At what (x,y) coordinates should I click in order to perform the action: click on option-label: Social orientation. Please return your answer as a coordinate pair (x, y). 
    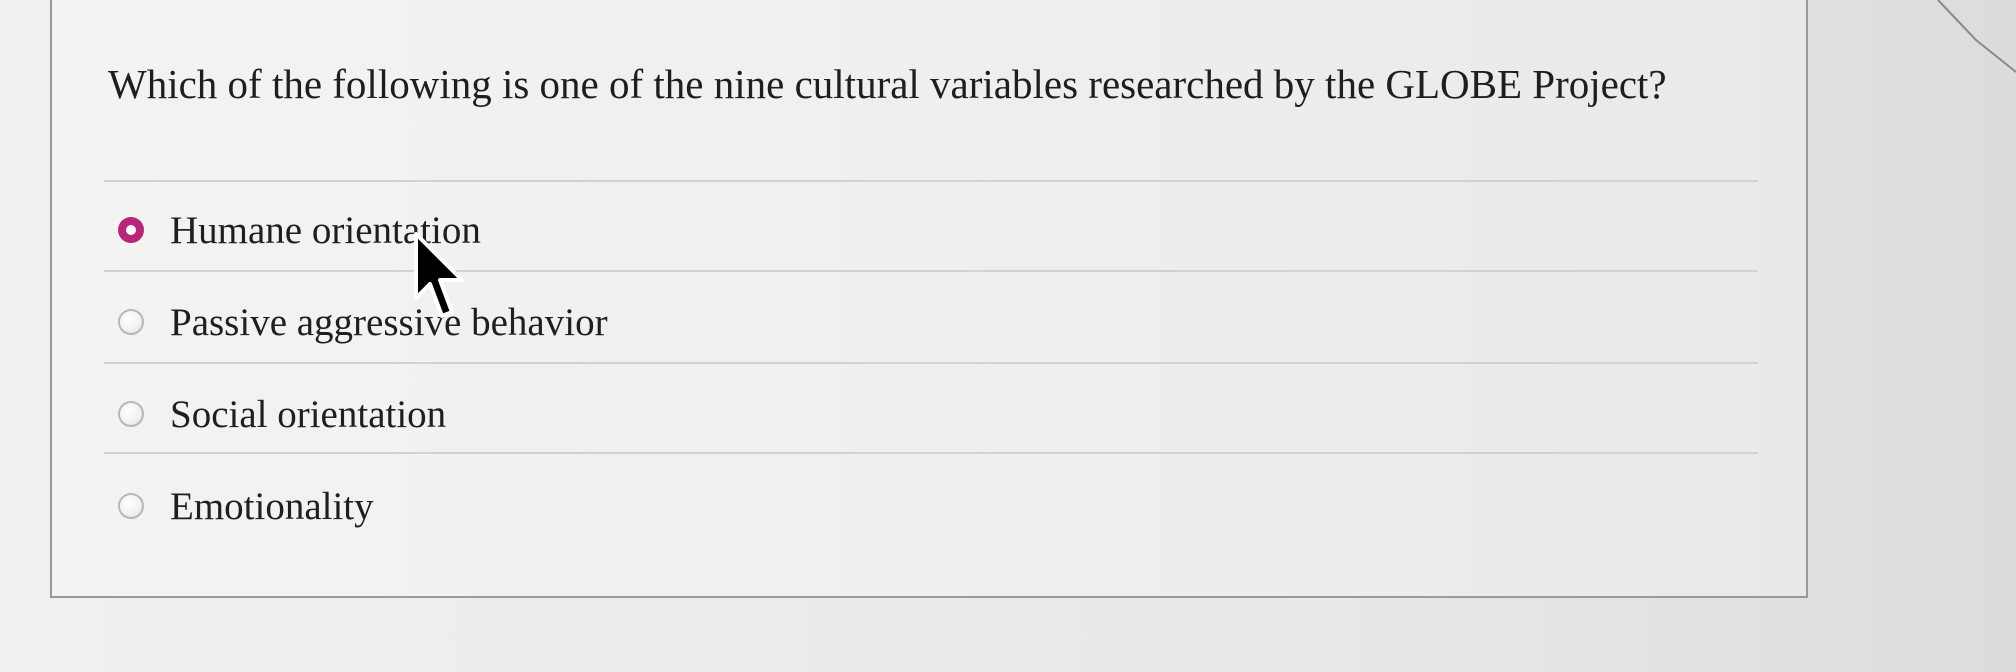
    Looking at the image, I should click on (308, 414).